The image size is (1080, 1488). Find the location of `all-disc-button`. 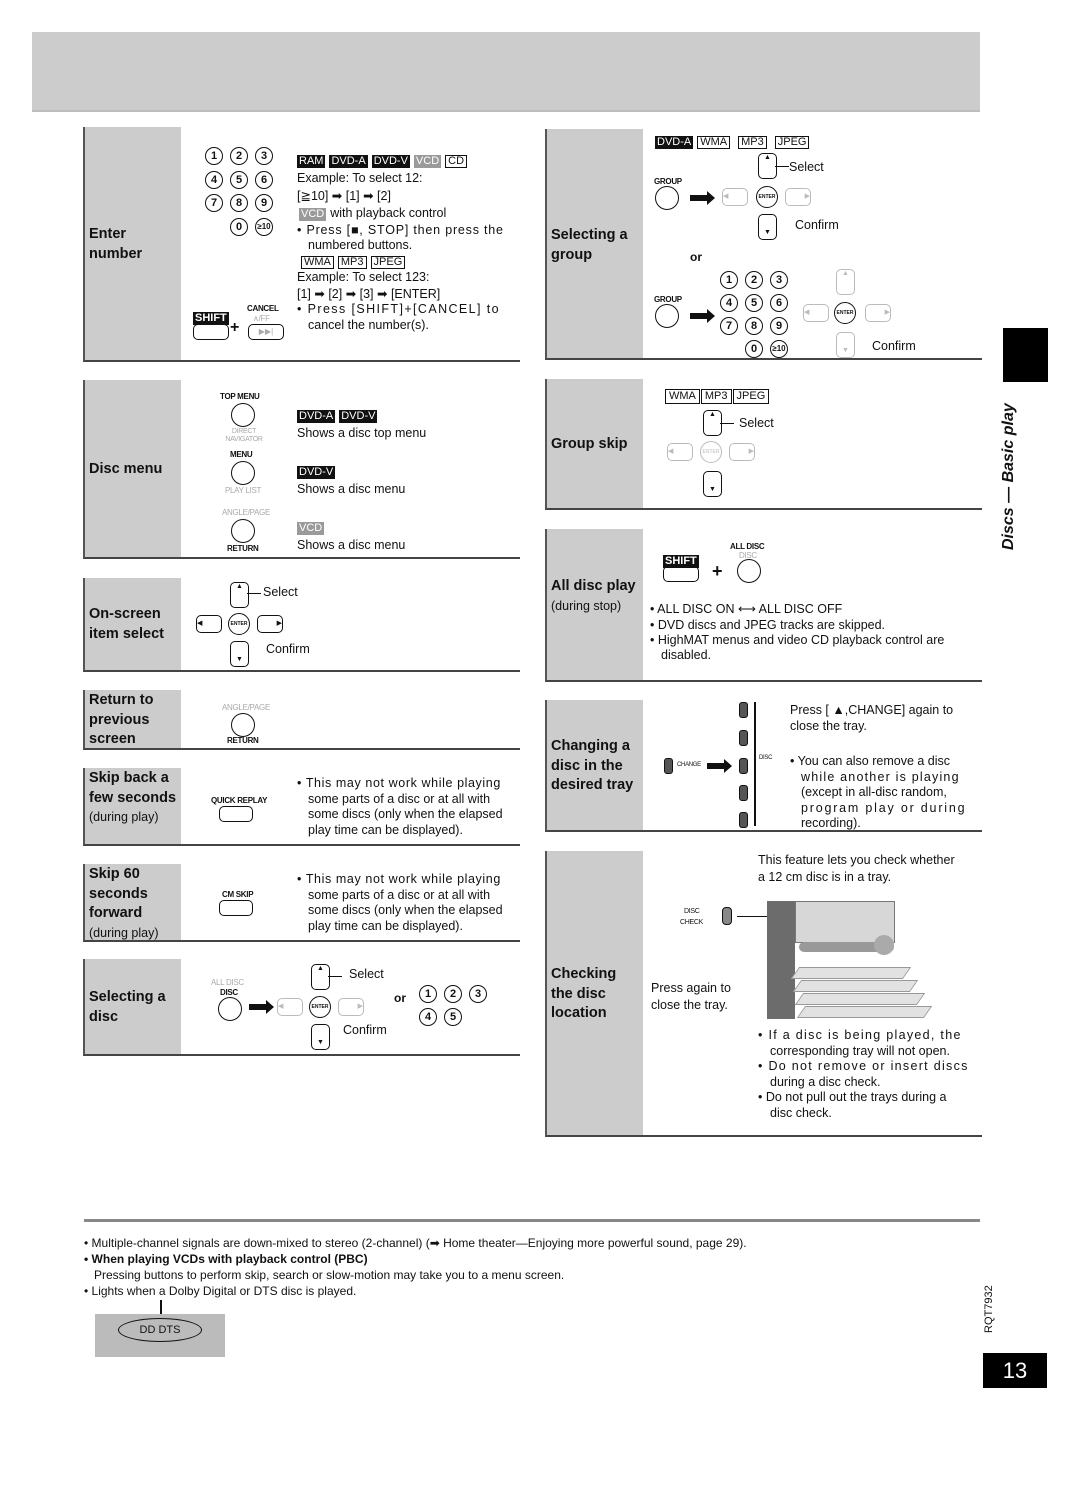

all-disc-button is located at coordinates (749, 571).